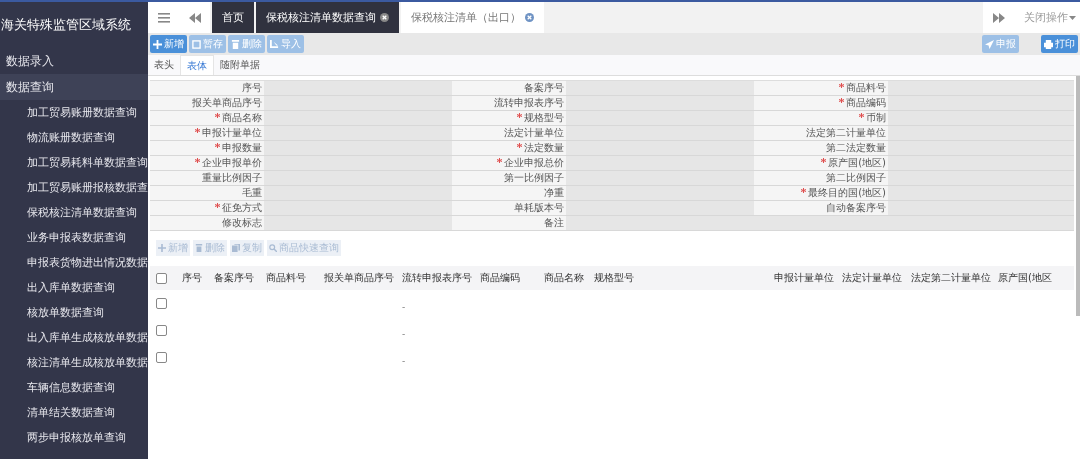  What do you see at coordinates (74, 237) in the screenshot?
I see `sidebar-item: 业务申报表数据查询` at bounding box center [74, 237].